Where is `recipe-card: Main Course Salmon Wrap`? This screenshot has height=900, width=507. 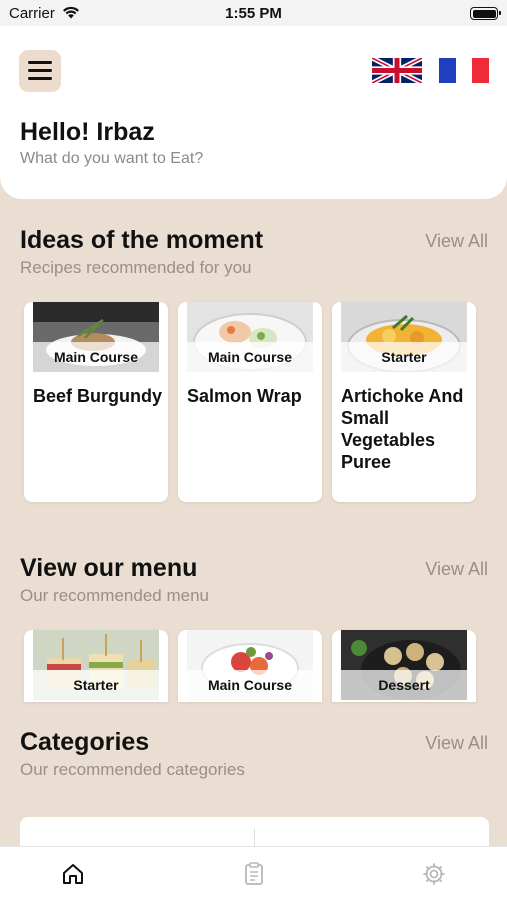 recipe-card: Main Course Salmon Wrap is located at coordinates (250, 402).